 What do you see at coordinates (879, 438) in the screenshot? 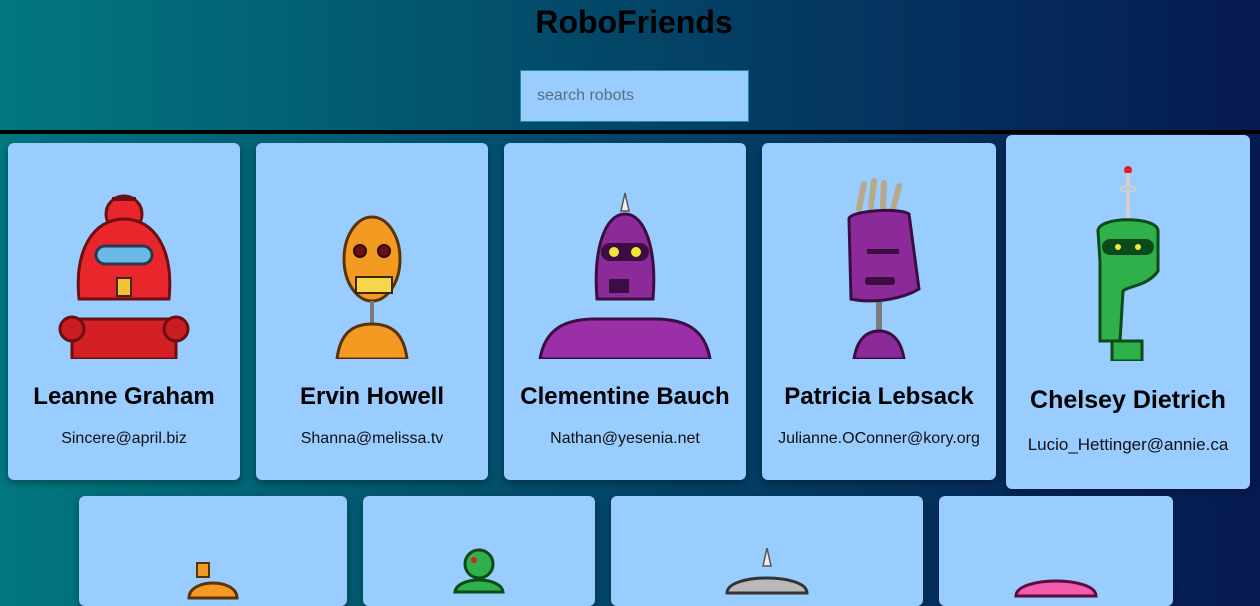
I see `robot-email: Julianne.OConner@kory.org` at bounding box center [879, 438].